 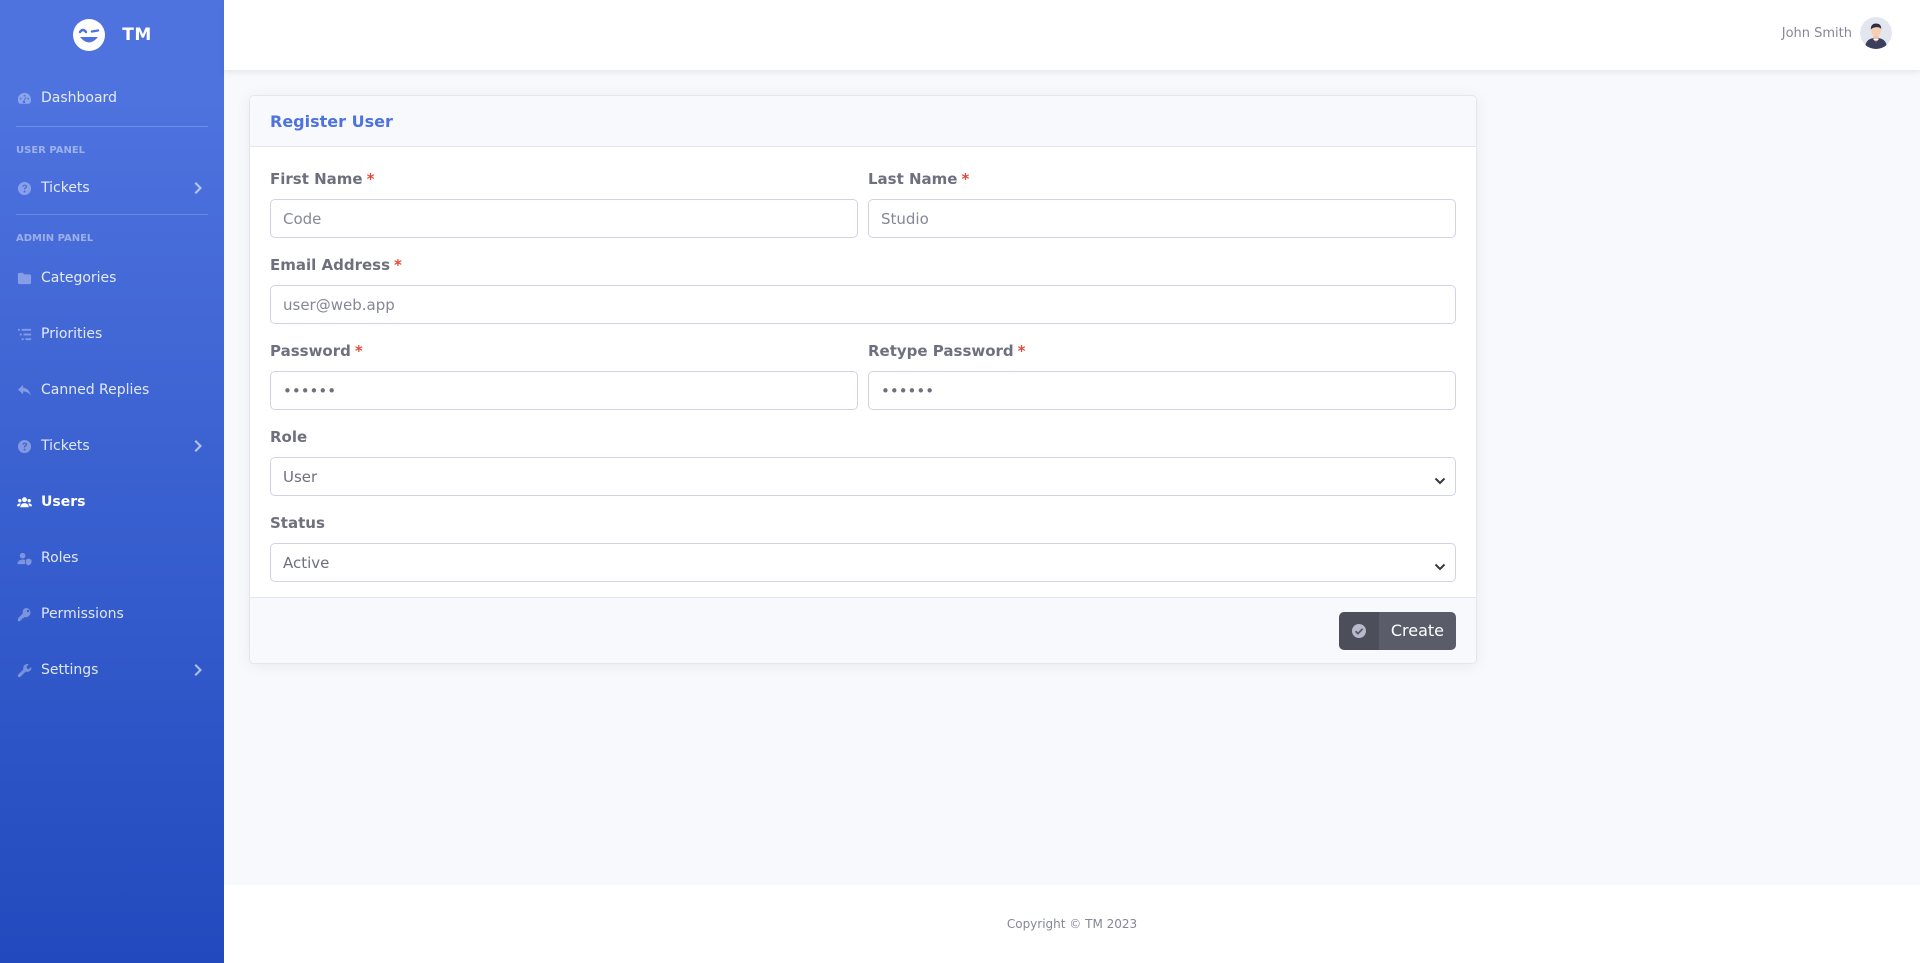 What do you see at coordinates (1876, 33) in the screenshot?
I see `user-avatar` at bounding box center [1876, 33].